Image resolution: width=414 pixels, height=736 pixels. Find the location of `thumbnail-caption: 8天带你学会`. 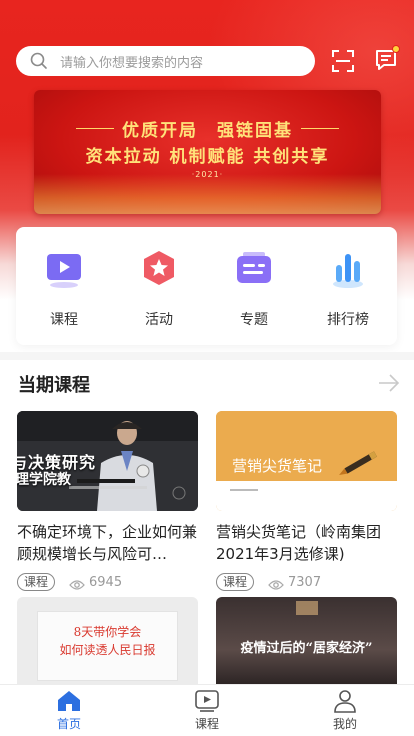

thumbnail-caption: 8天带你学会 is located at coordinates (107, 632).